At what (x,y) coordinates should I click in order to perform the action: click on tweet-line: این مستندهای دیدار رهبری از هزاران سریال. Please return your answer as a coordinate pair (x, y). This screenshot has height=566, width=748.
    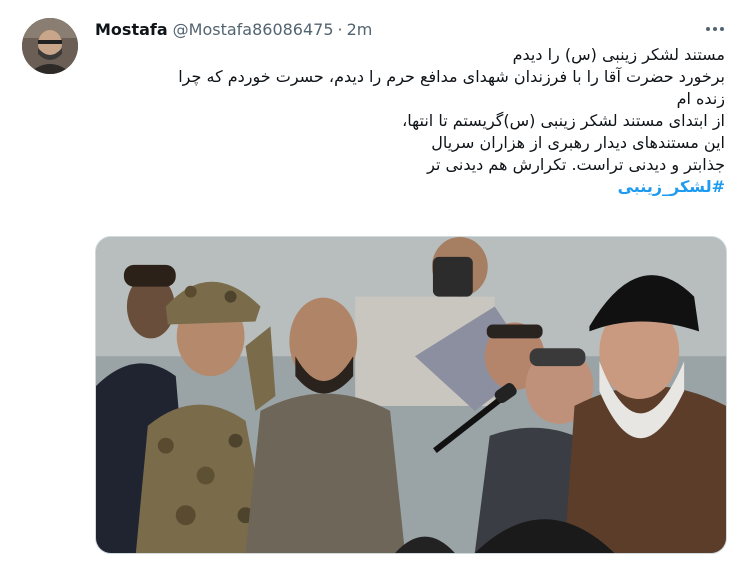
    Looking at the image, I should click on (578, 142).